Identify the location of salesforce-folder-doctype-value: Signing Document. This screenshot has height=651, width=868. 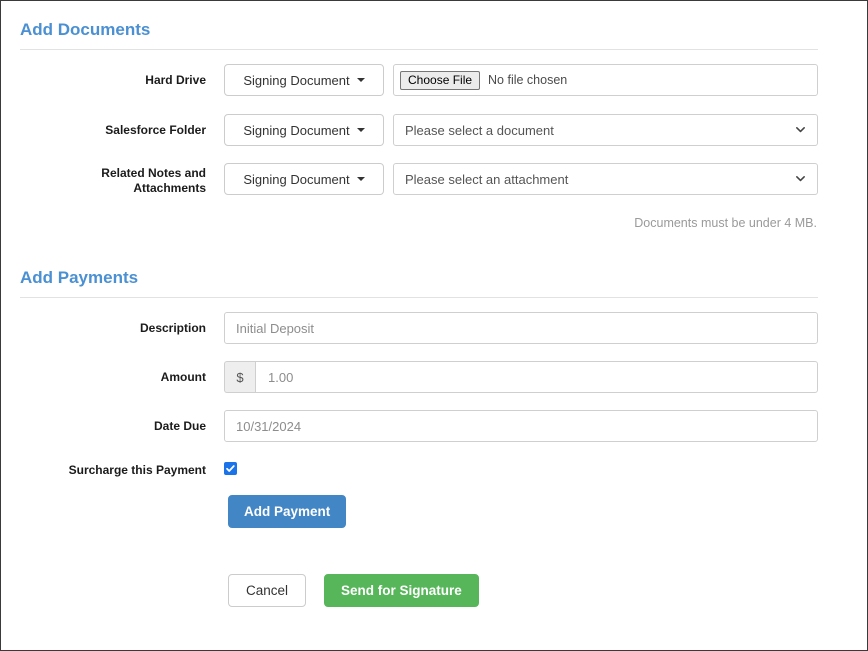
(296, 130).